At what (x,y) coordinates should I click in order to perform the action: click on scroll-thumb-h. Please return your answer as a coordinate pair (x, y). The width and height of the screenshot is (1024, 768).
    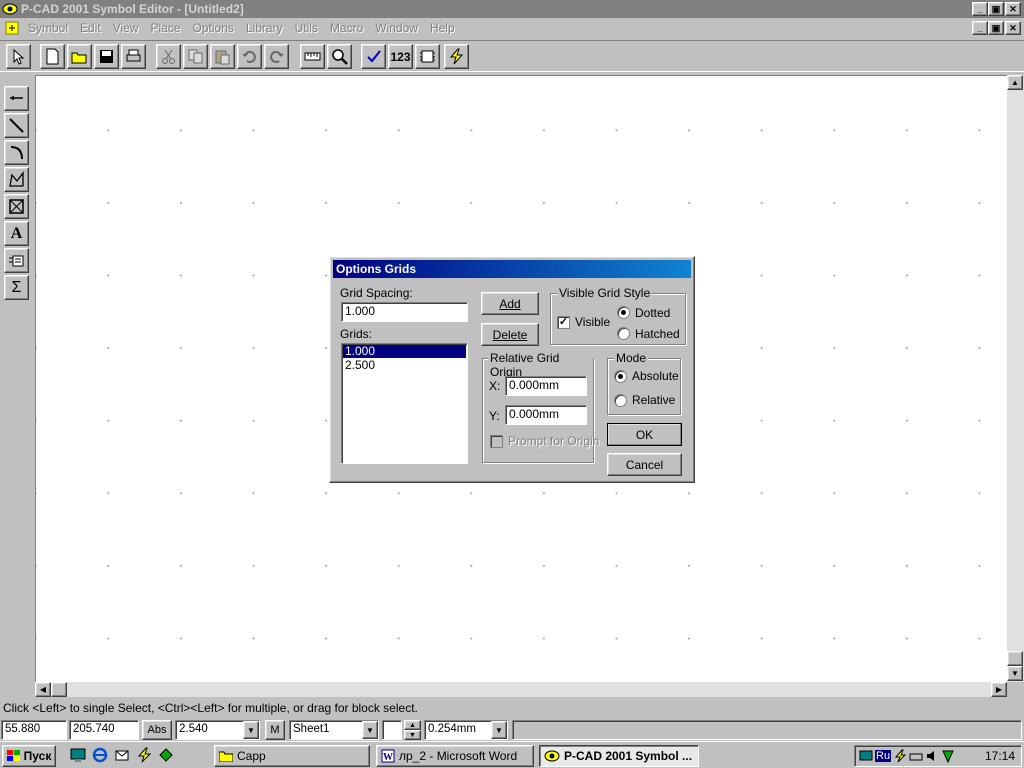
    Looking at the image, I should click on (59, 689).